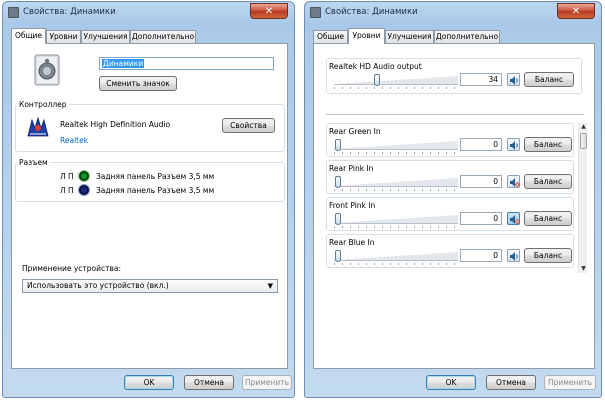  What do you see at coordinates (513, 79) in the screenshot?
I see `master-speaker-icon` at bounding box center [513, 79].